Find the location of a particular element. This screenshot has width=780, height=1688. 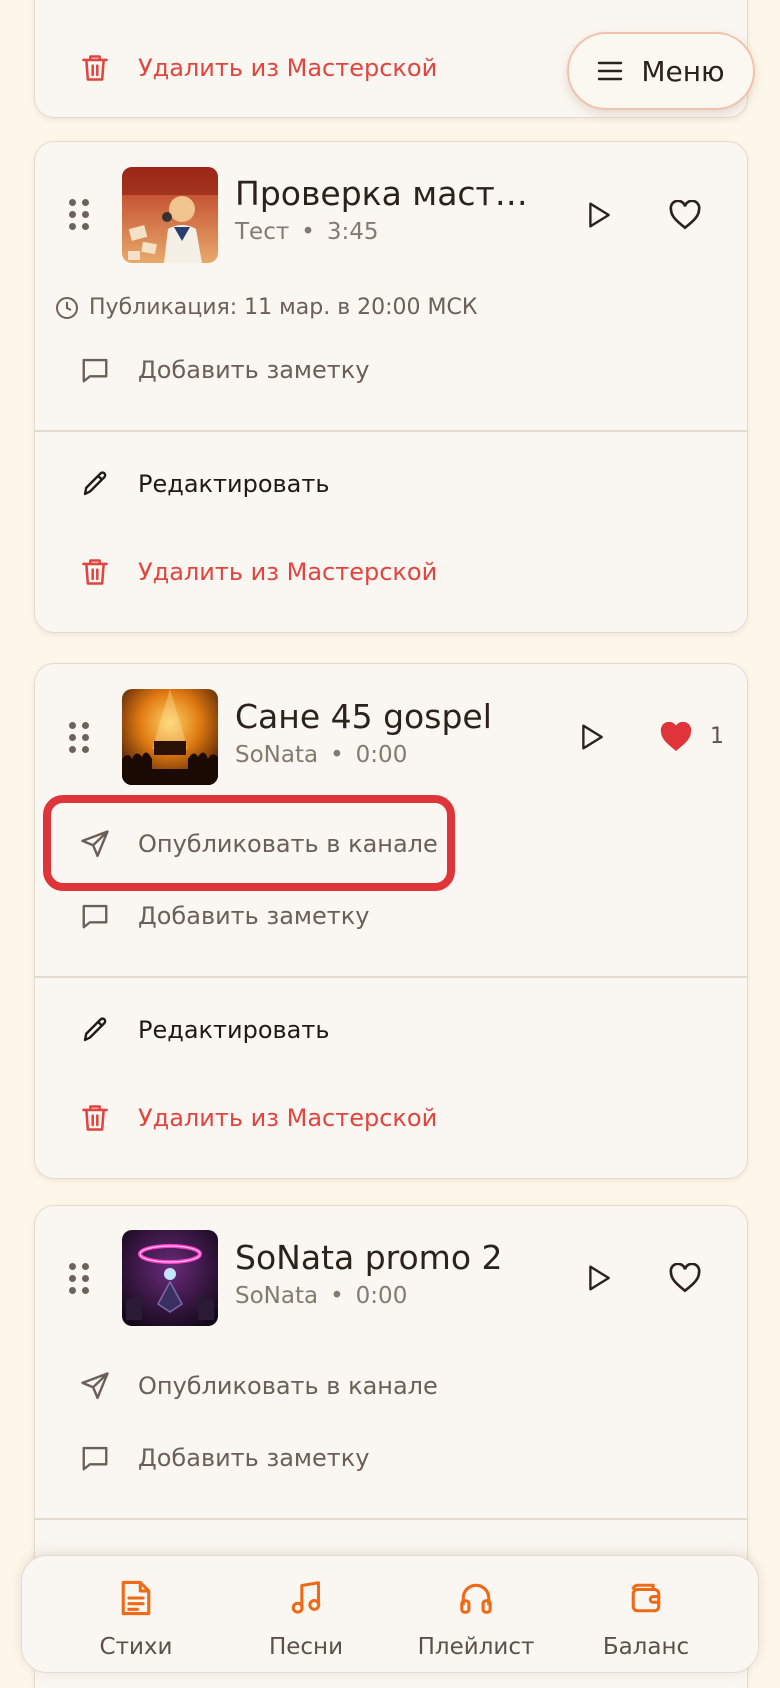

headphones-icon is located at coordinates (476, 1598).